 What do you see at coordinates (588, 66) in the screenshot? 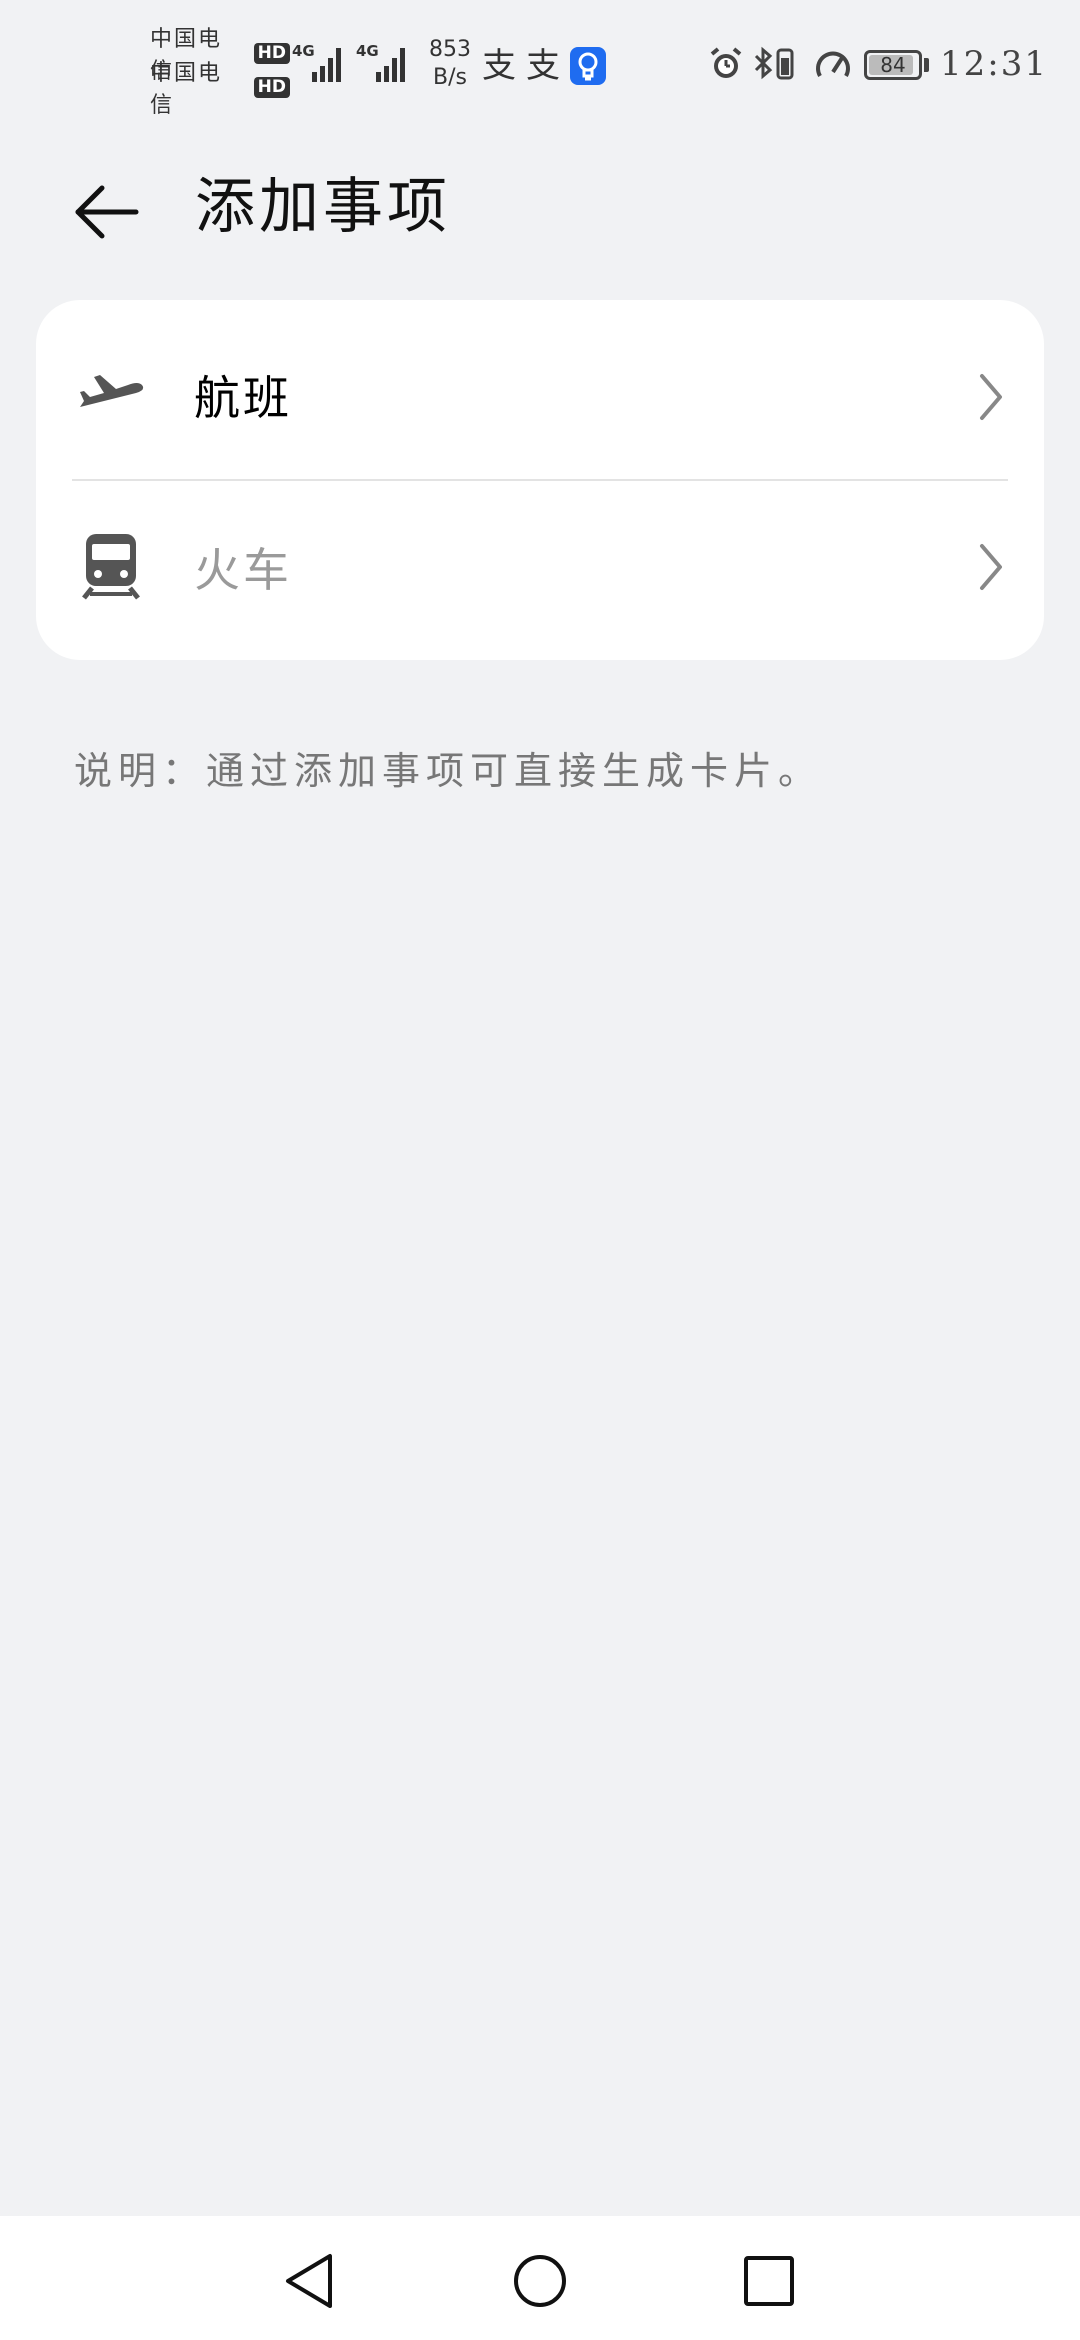
I see `lightbulb-icon` at bounding box center [588, 66].